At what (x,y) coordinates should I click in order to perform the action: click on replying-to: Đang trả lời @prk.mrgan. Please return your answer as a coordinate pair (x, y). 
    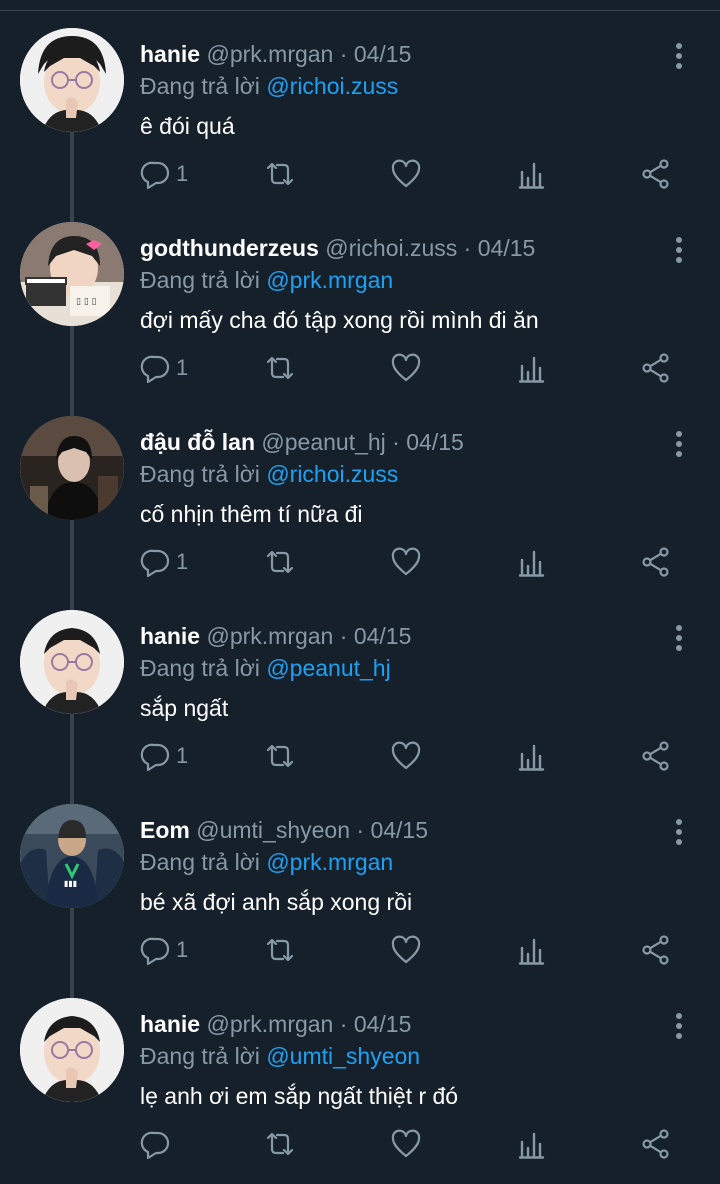
    Looking at the image, I should click on (266, 862).